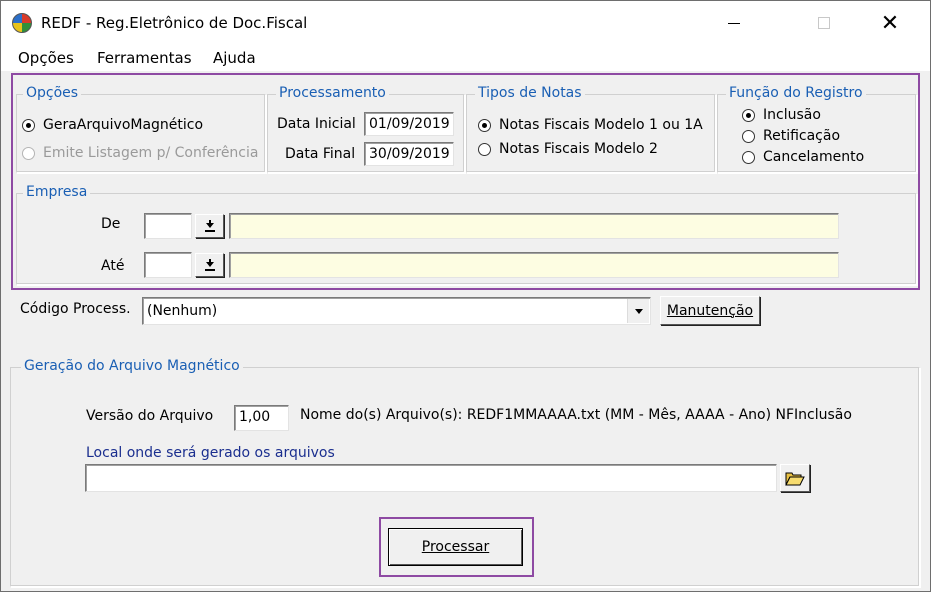  I want to click on data-inicial-input: 01/09/2019, so click(409, 124).